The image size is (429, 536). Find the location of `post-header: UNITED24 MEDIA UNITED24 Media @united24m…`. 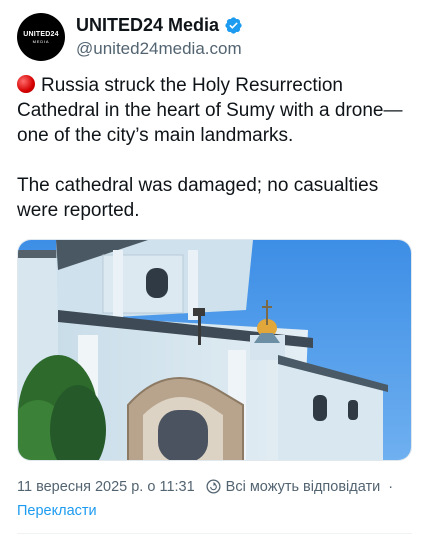

post-header: UNITED24 MEDIA UNITED24 Media @united24m… is located at coordinates (217, 38).